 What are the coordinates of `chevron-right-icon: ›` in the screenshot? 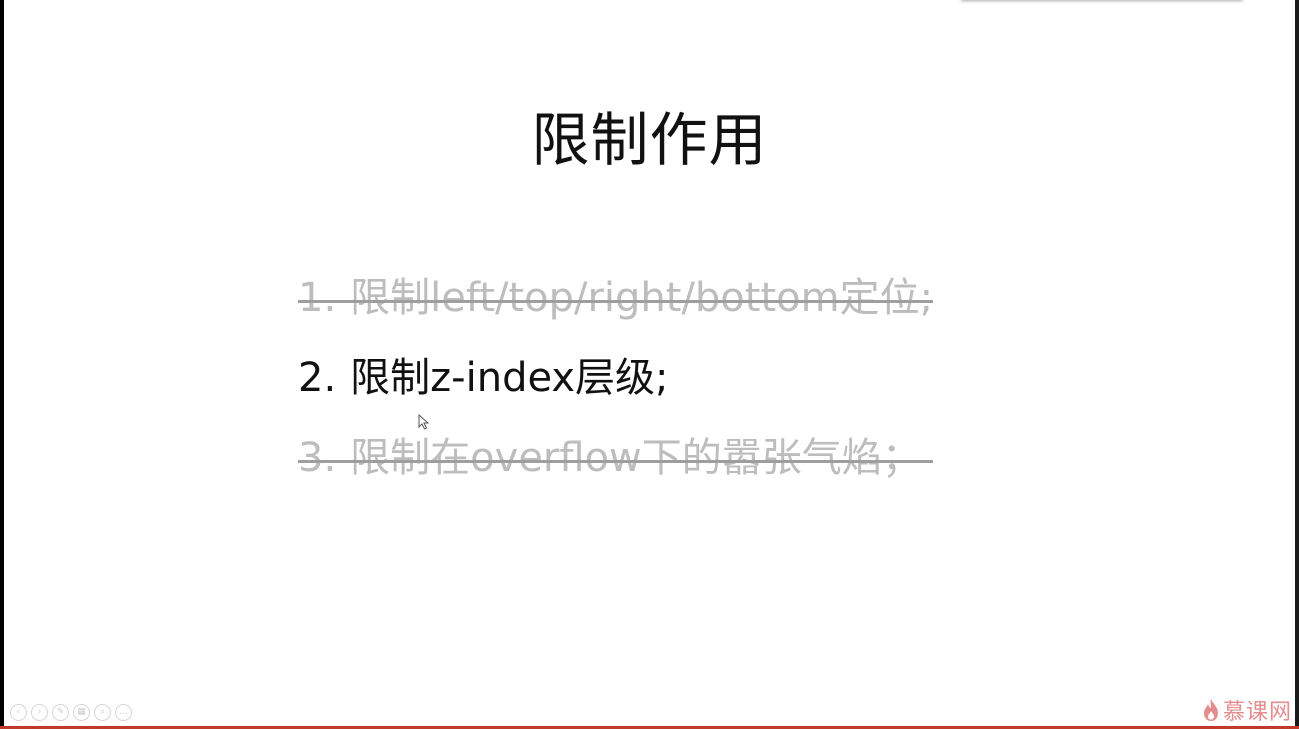 It's located at (39, 712).